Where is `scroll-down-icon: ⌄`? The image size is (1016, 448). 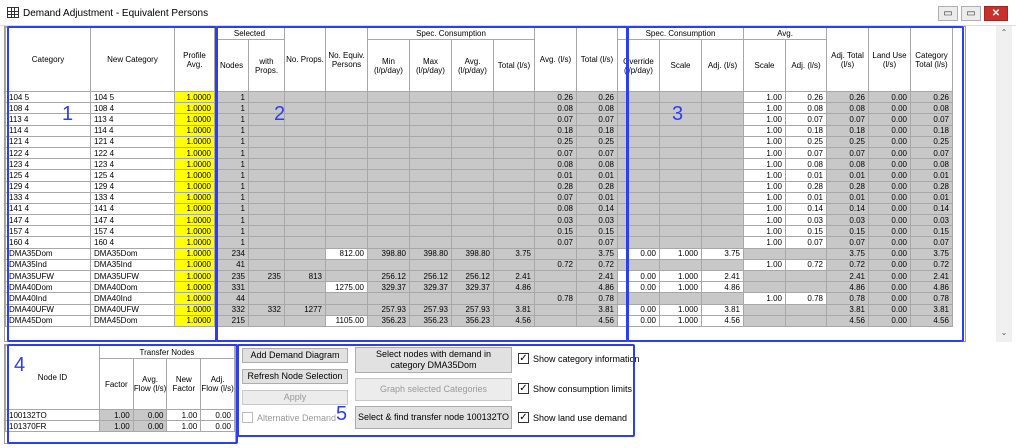 scroll-down-icon: ⌄ is located at coordinates (1004, 332).